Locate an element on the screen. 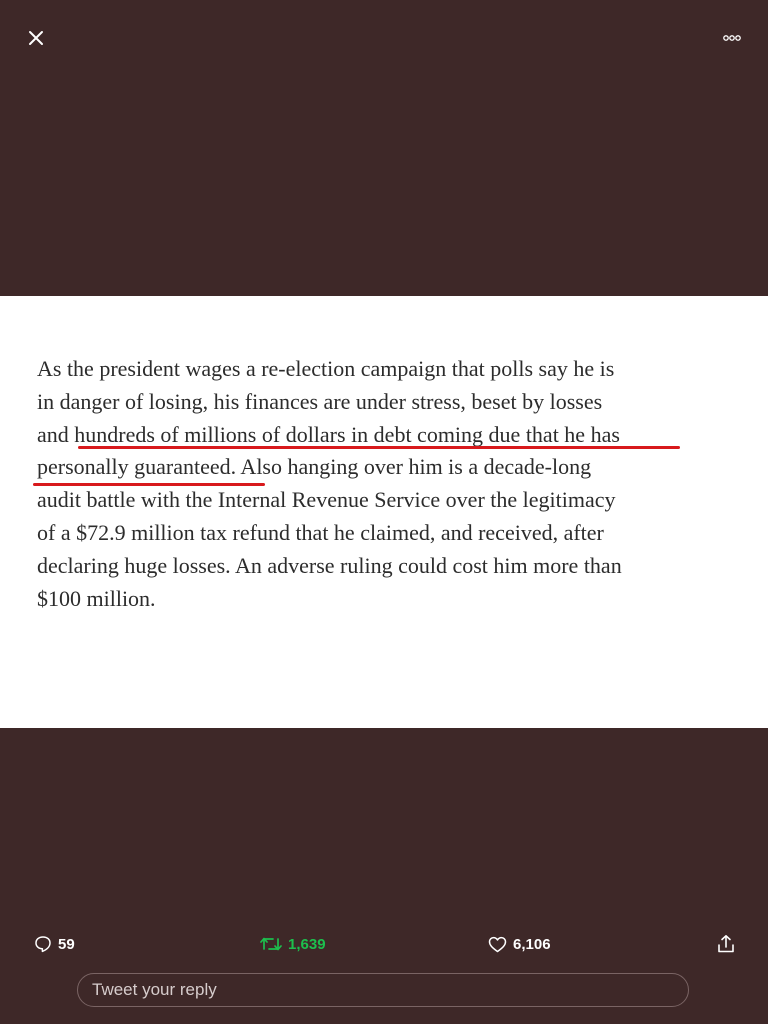  share-action is located at coordinates (726, 944).